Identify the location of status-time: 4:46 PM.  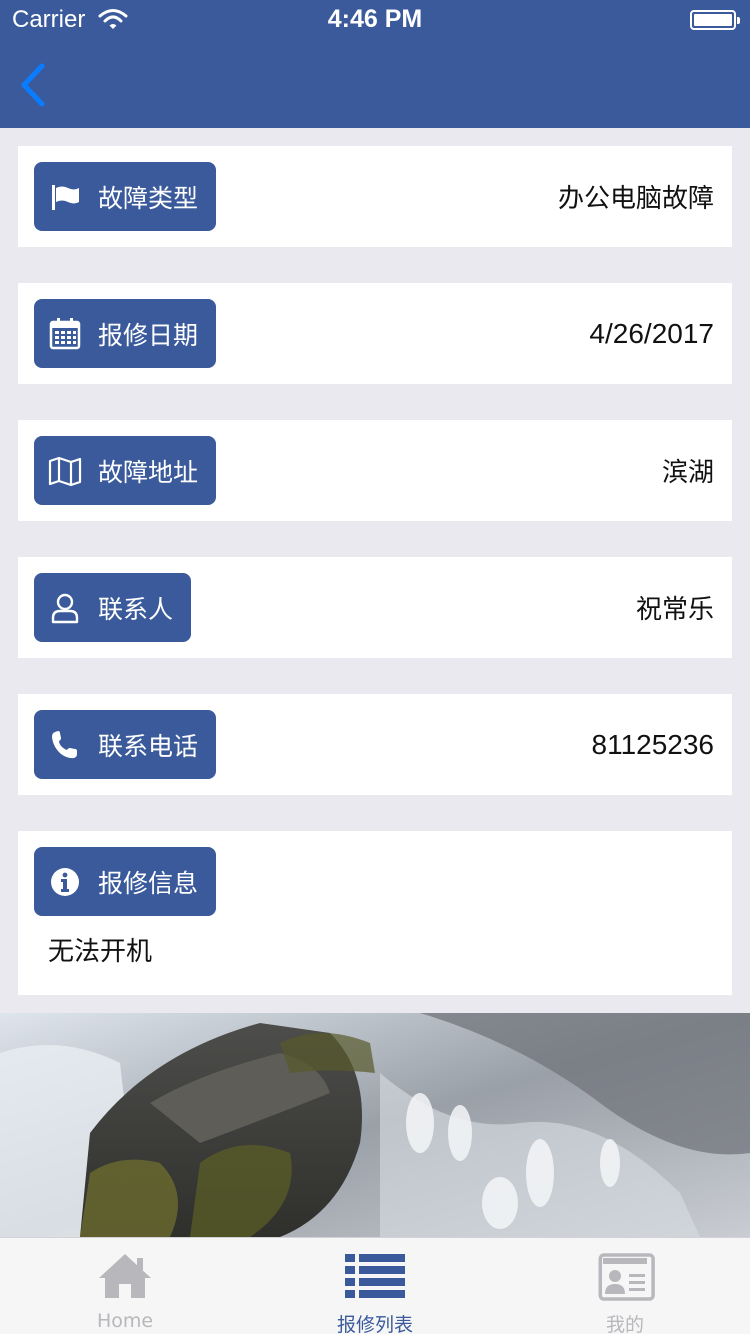
(375, 19).